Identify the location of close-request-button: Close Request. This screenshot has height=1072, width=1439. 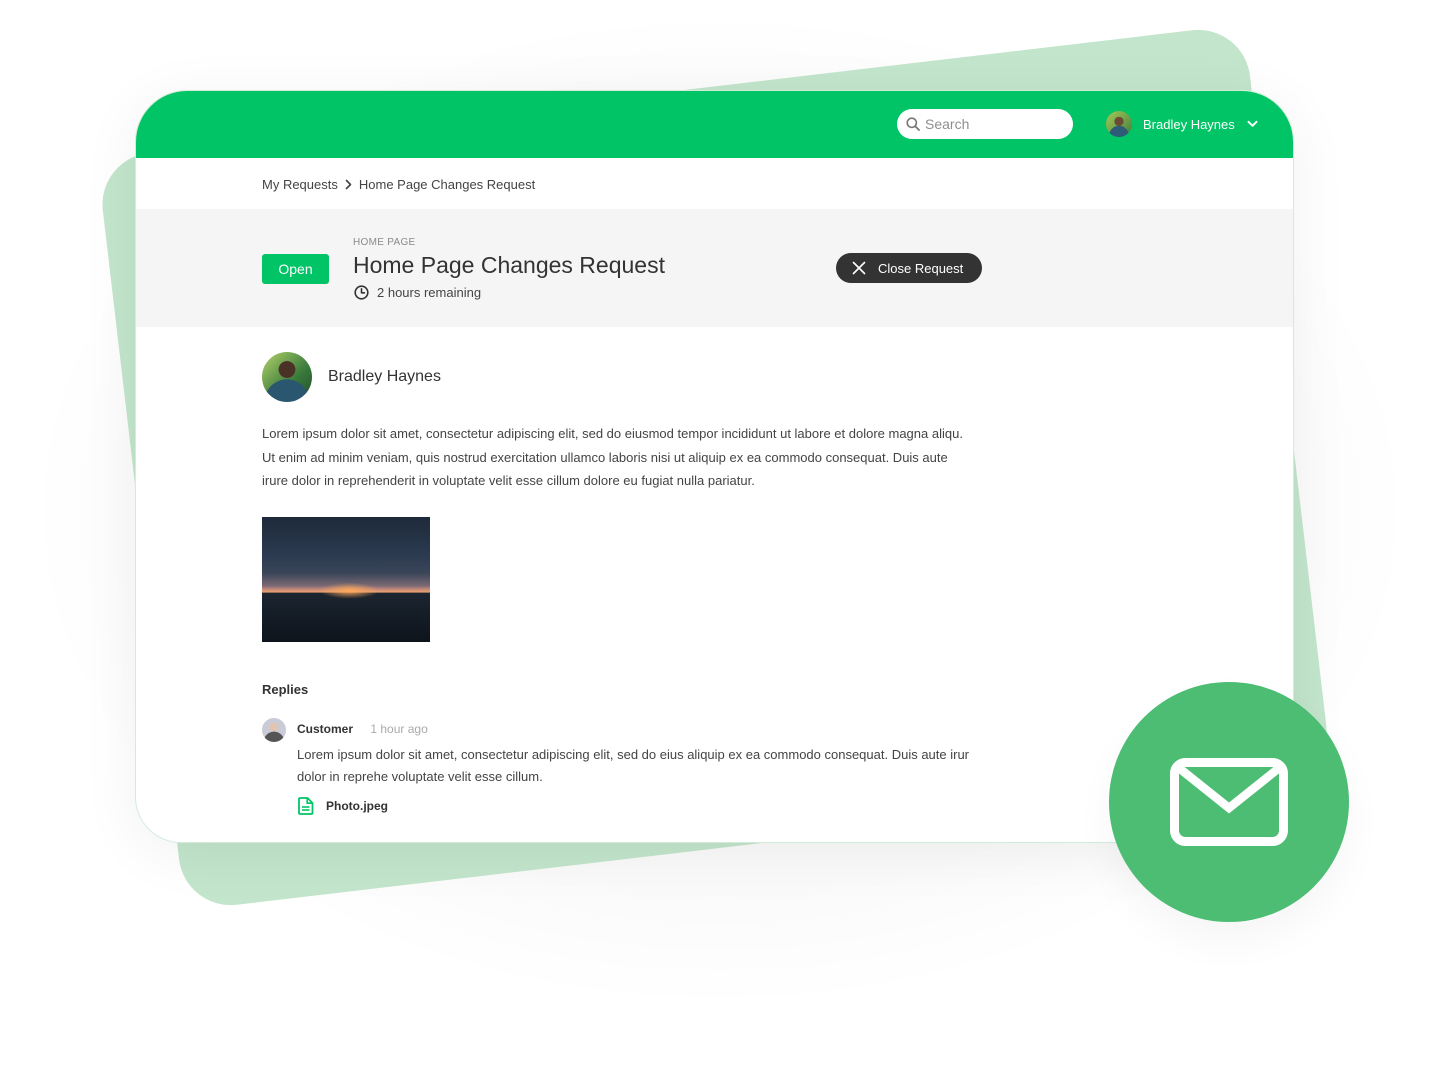
(909, 268).